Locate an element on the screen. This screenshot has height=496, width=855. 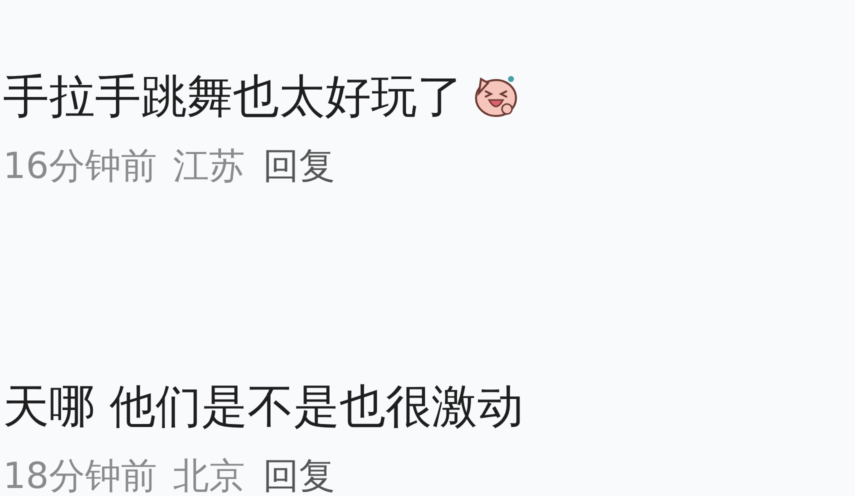
comment-text: 手拉手跳舞也太好玩了 is located at coordinates (233, 96).